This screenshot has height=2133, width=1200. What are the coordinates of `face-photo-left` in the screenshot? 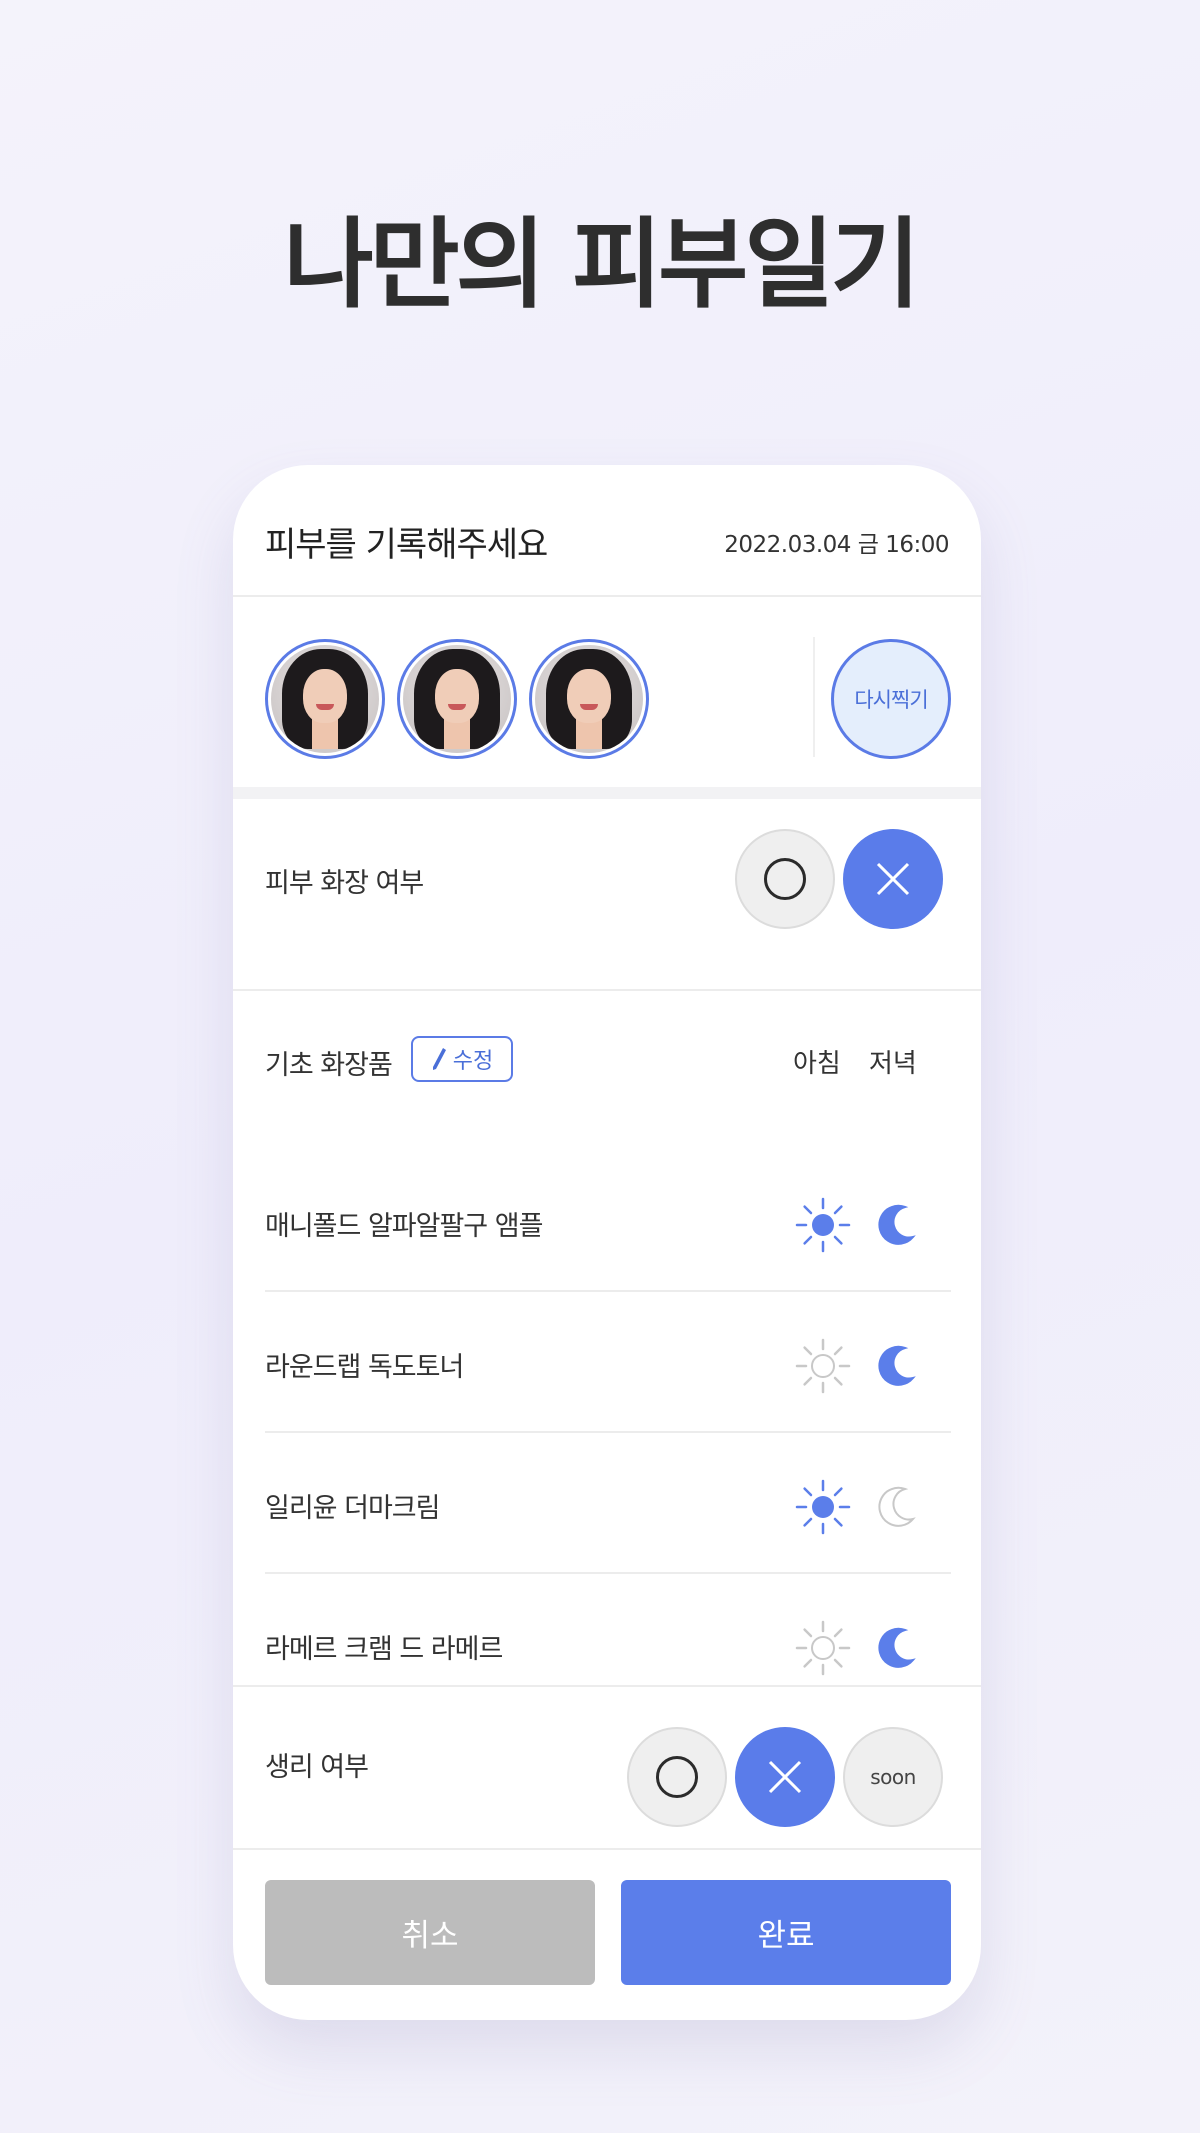 It's located at (325, 699).